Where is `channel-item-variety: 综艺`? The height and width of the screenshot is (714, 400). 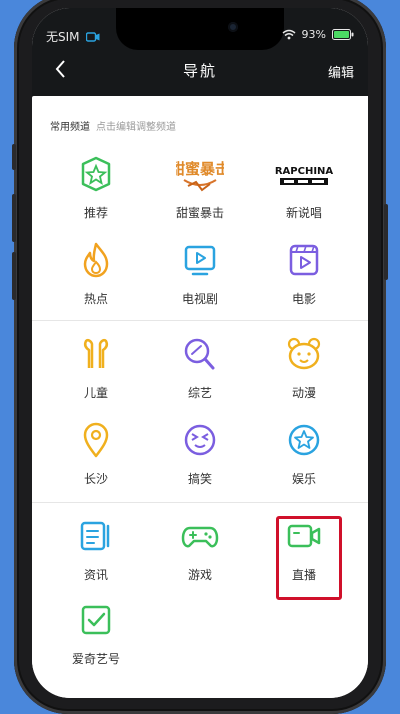 channel-item-variety: 综艺 is located at coordinates (200, 374).